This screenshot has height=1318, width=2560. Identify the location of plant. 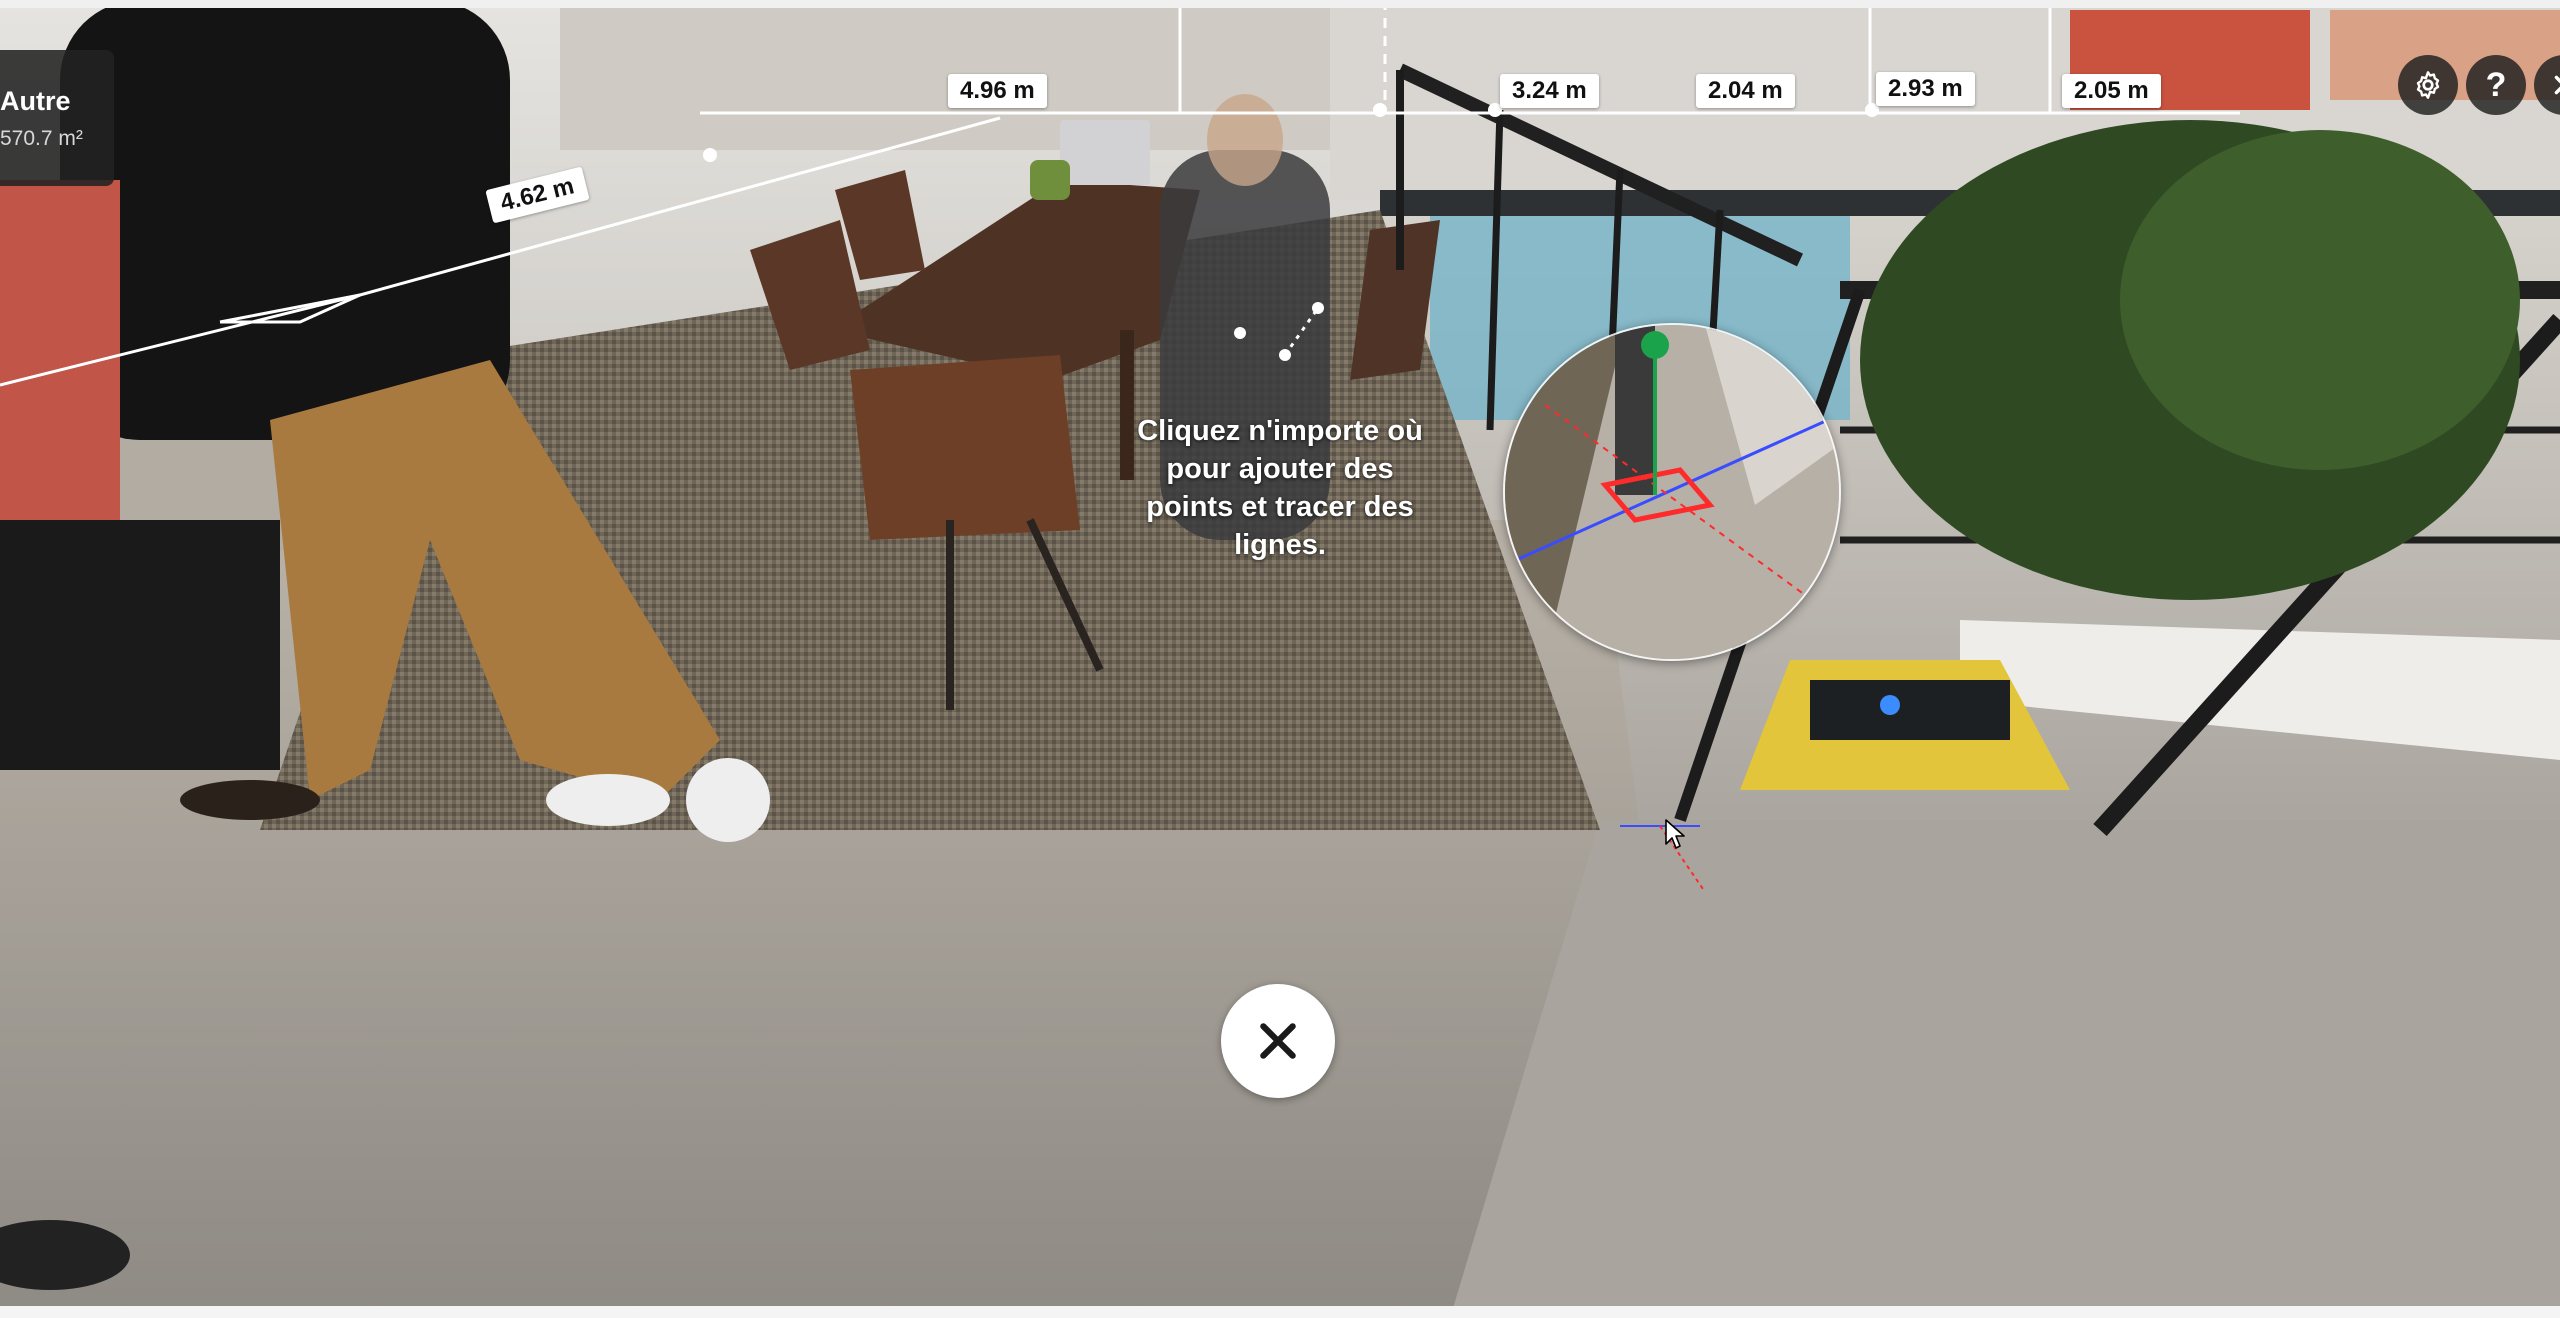
(1050, 180).